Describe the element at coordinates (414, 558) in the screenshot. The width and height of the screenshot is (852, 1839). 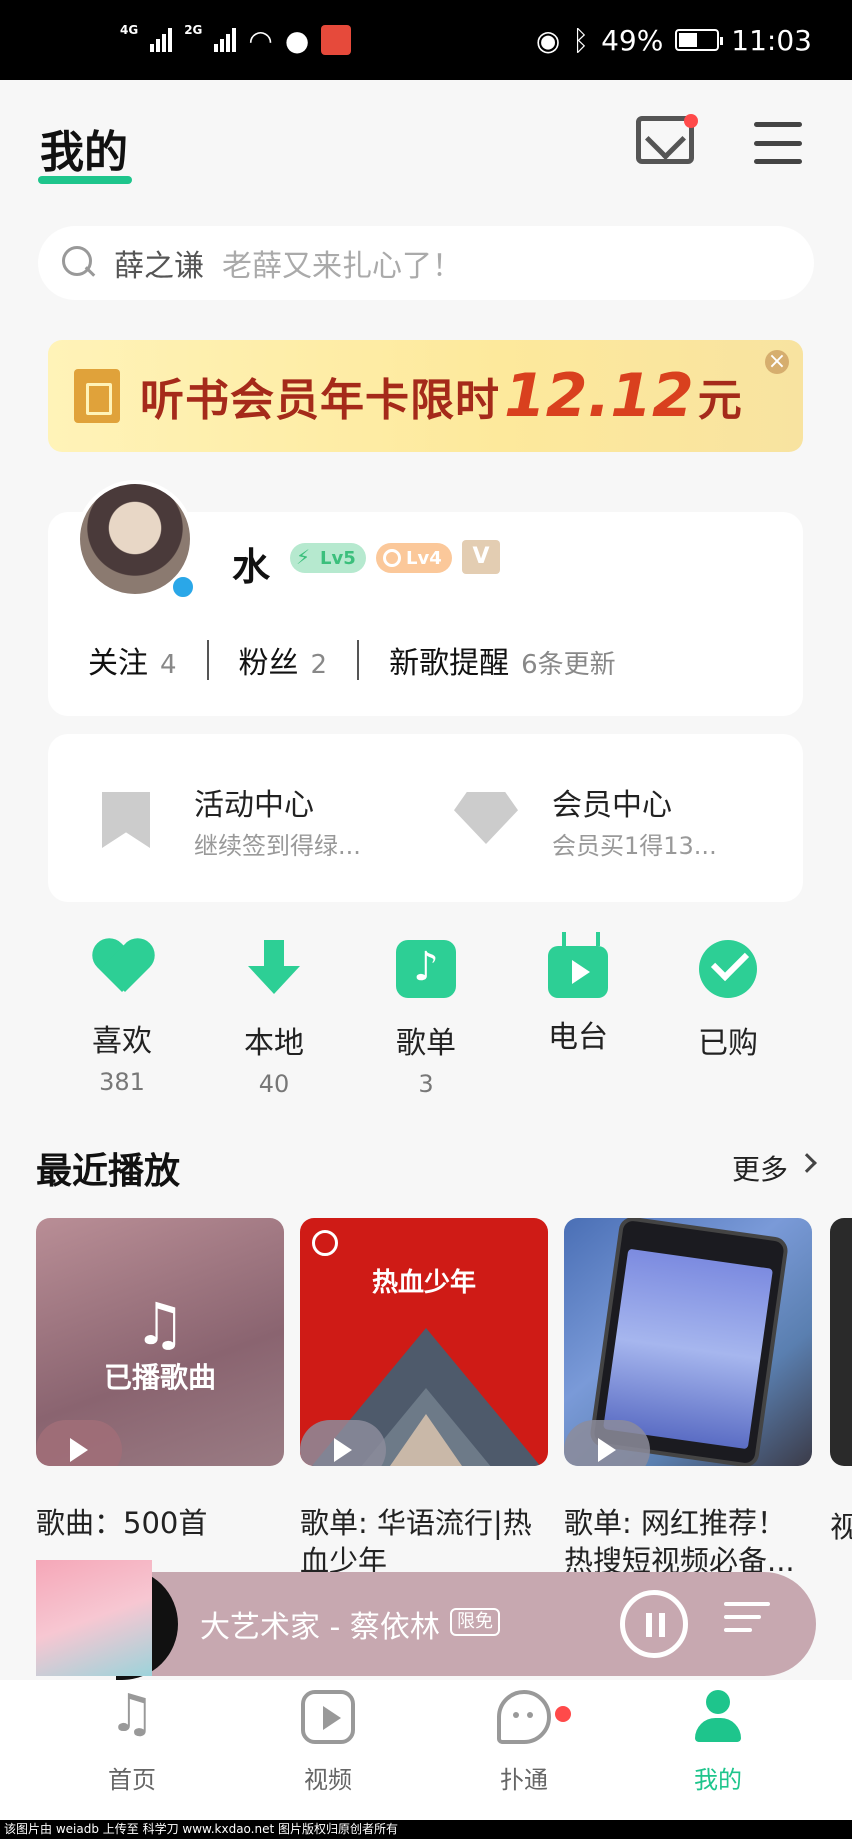
I see `level-badge-orange: Lv4` at that location.